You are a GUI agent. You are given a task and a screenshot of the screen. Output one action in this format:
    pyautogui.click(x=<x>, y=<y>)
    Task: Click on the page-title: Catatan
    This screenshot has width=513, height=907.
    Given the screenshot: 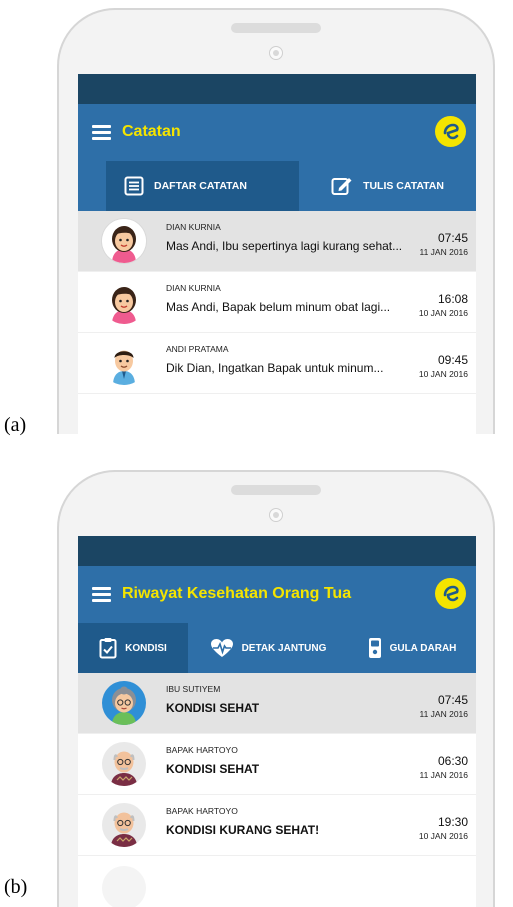 What is the action you would take?
    pyautogui.click(x=151, y=131)
    